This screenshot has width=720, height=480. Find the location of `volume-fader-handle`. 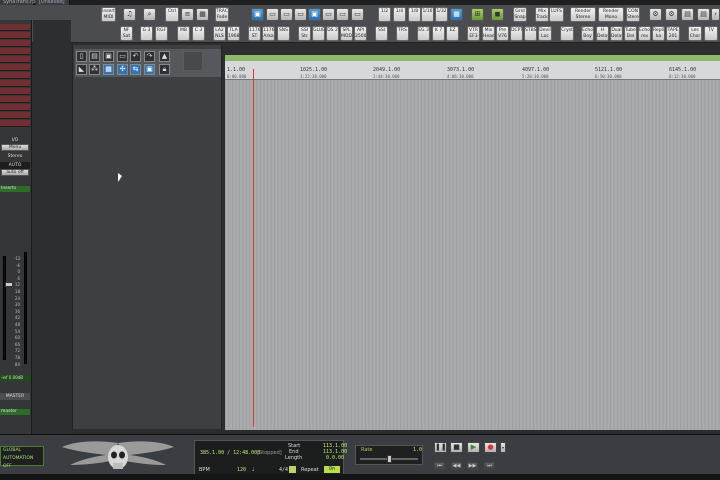

volume-fader-handle is located at coordinates (9, 284).